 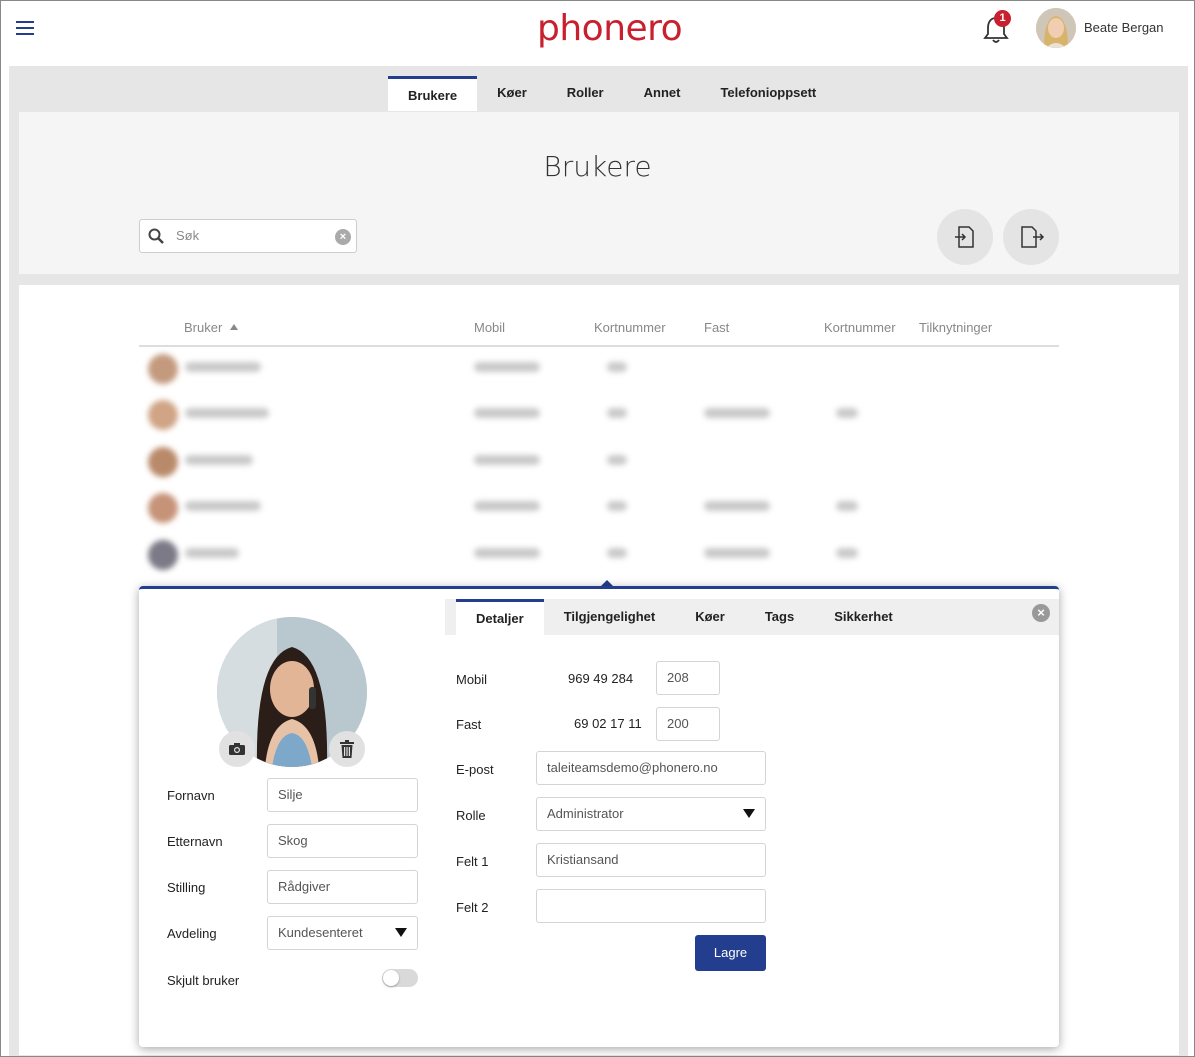 What do you see at coordinates (651, 860) in the screenshot?
I see `field1-input: Kristiansand` at bounding box center [651, 860].